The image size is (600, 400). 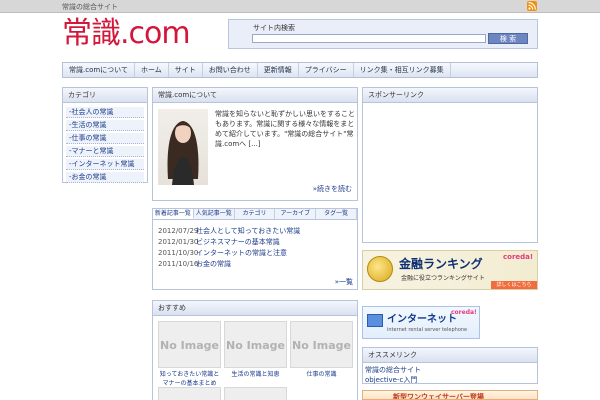 What do you see at coordinates (105, 95) in the screenshot?
I see `category-panel-title: カテゴリ` at bounding box center [105, 95].